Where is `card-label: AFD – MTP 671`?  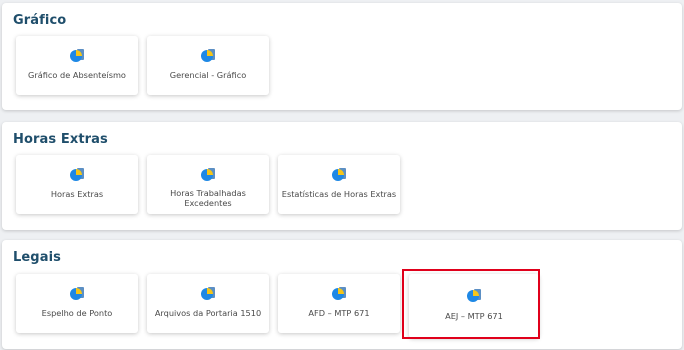 card-label: AFD – MTP 671 is located at coordinates (339, 313).